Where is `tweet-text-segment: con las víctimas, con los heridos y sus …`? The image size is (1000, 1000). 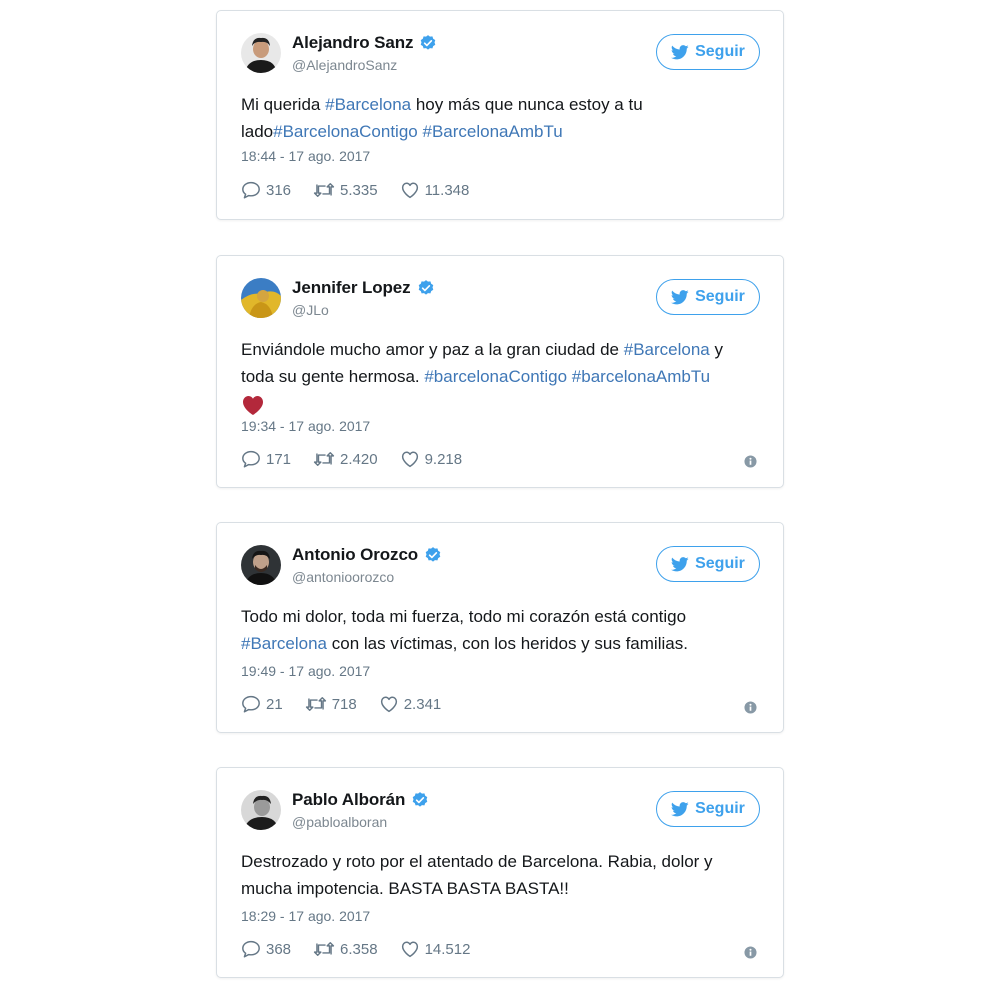 tweet-text-segment: con las víctimas, con los heridos y sus … is located at coordinates (507, 643).